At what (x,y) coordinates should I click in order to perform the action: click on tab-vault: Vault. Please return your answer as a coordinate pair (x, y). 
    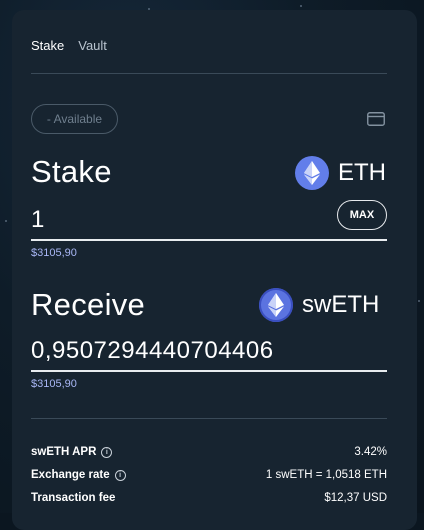
    Looking at the image, I should click on (92, 45).